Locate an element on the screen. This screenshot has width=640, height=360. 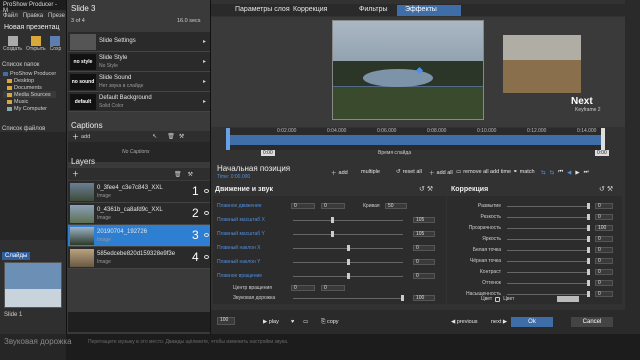
previous-button: ◀ previous is located at coordinates (464, 322).